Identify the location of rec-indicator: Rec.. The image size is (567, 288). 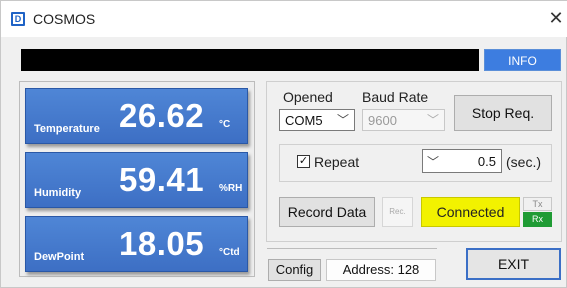
(397, 212).